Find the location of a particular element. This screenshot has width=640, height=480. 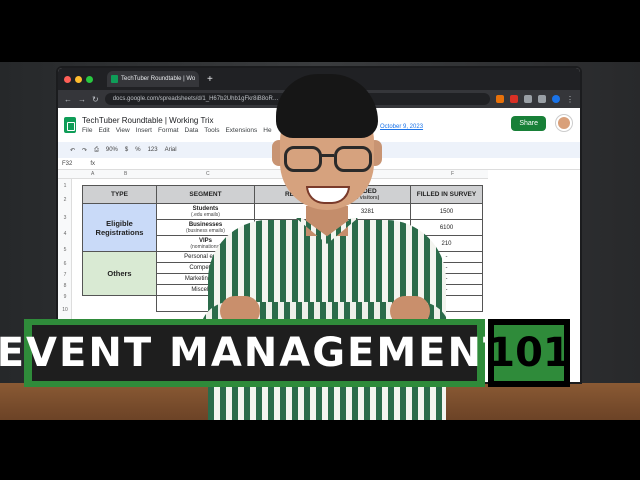

font-select: Arial is located at coordinates (171, 150).